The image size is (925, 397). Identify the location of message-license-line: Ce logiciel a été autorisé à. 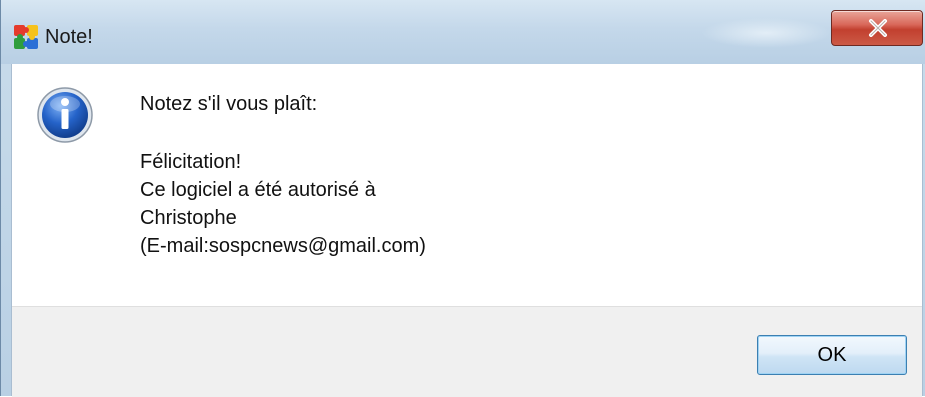
(258, 190).